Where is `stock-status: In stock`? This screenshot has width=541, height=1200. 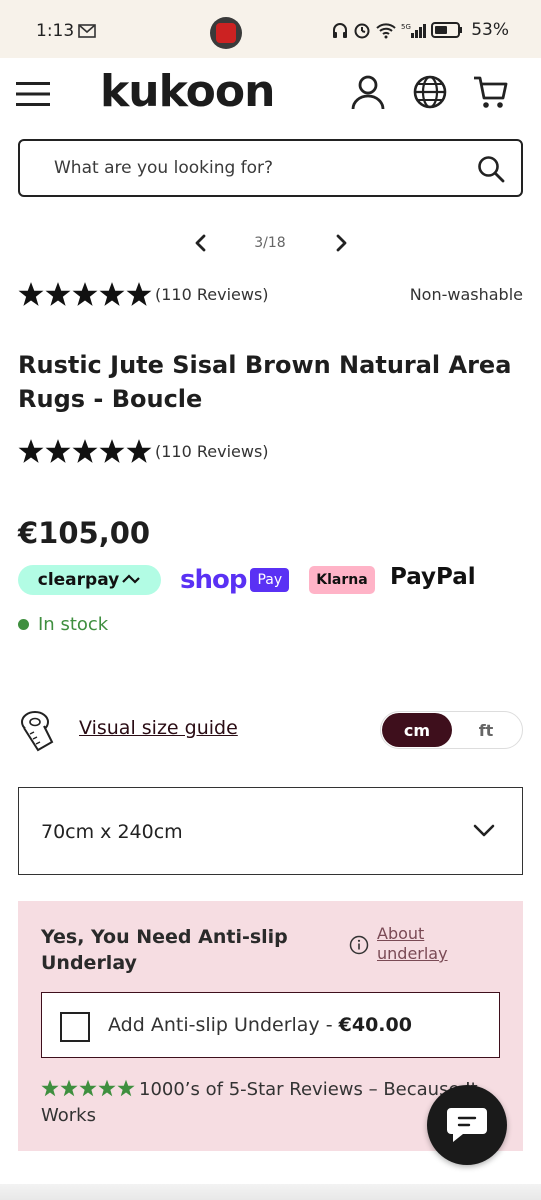
stock-status: In stock is located at coordinates (63, 624).